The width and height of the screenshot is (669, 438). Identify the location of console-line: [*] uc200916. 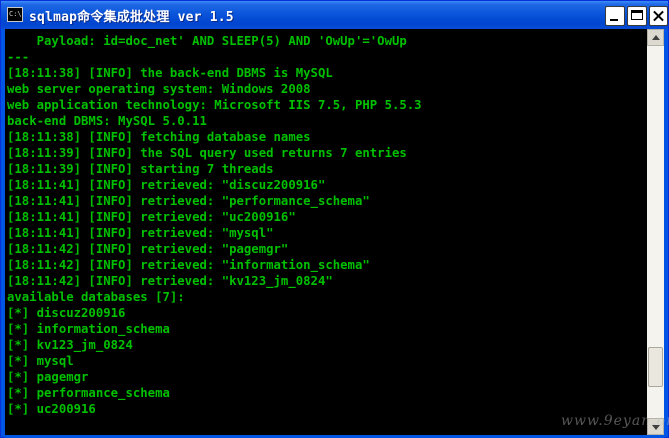
(51, 409).